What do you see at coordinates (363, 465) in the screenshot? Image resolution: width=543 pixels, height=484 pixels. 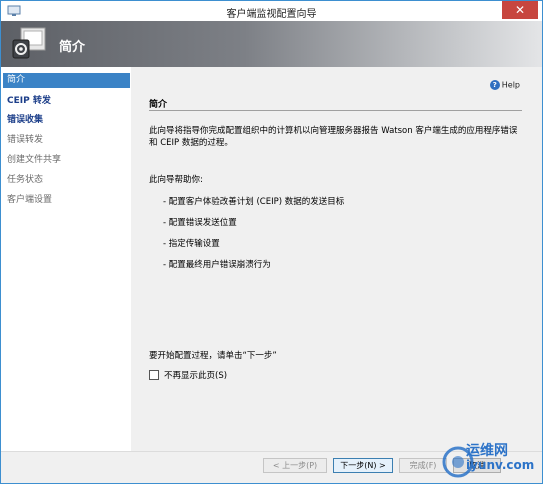 I see `next-button: 下一步(N) >` at bounding box center [363, 465].